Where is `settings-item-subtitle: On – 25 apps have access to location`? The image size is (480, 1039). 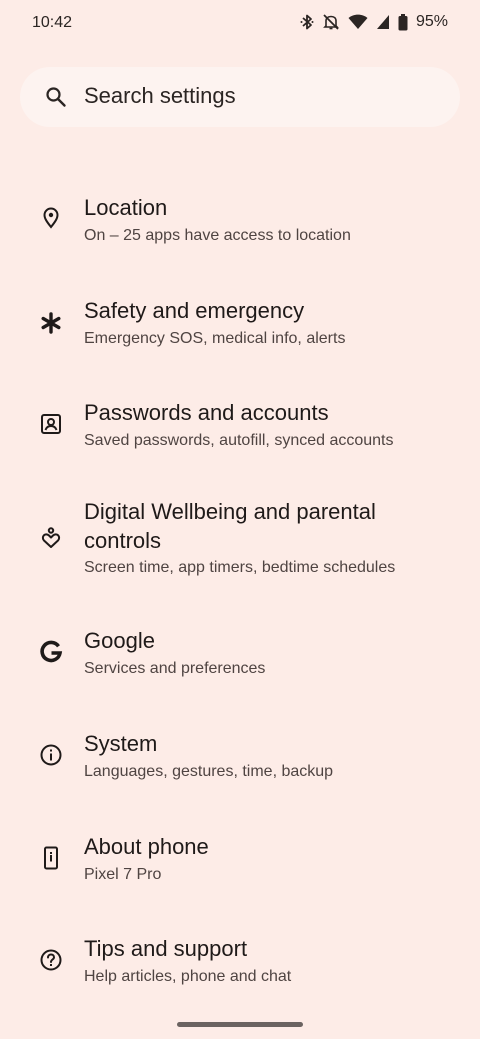
settings-item-subtitle: On – 25 apps have access to location is located at coordinates (217, 235).